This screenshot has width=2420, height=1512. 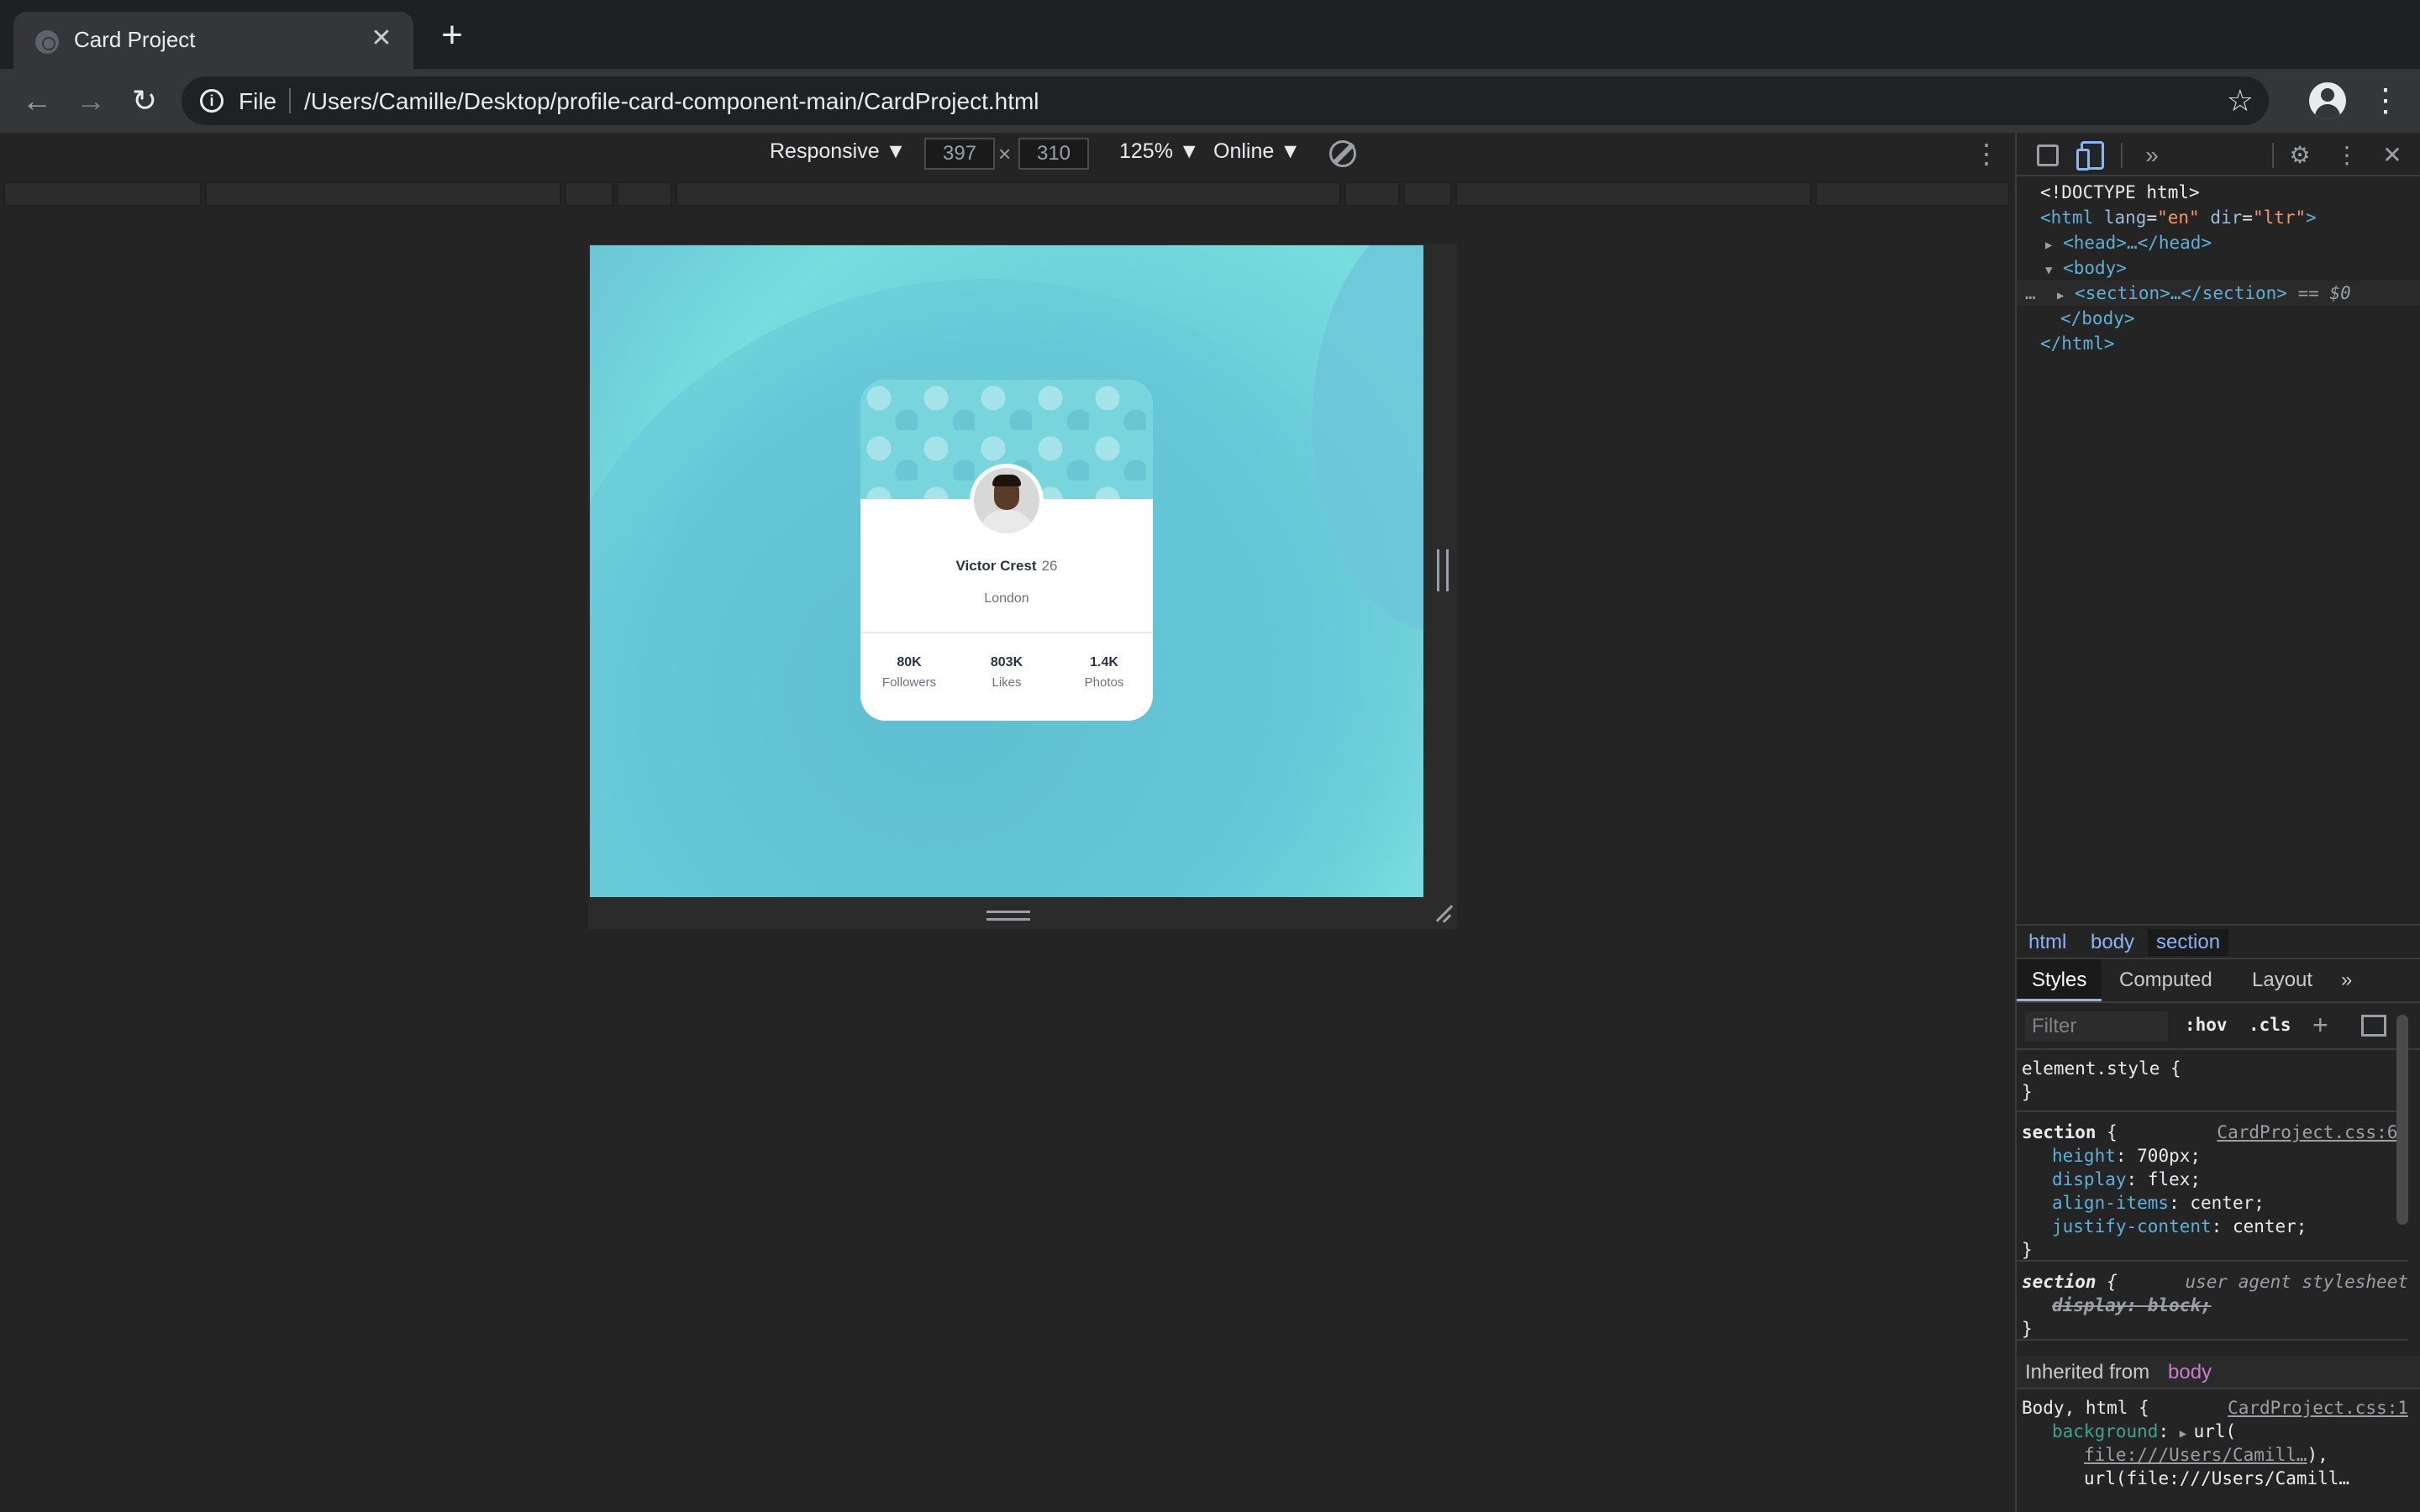 I want to click on css-property: justify-content: center;, so click(x=2179, y=1226).